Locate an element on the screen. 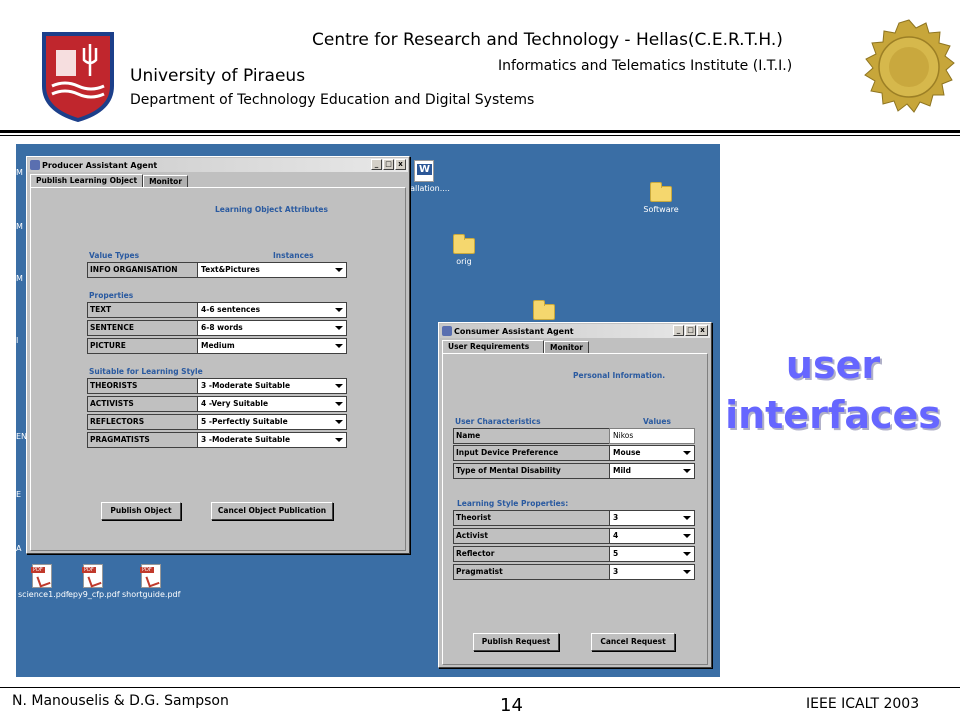  window-title: Producer Assistant Agent is located at coordinates (100, 165).